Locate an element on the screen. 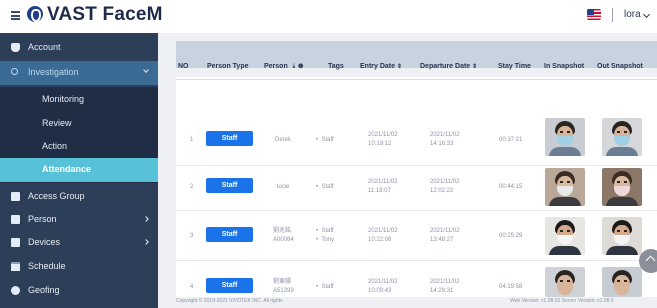 Image resolution: width=657 pixels, height=308 pixels. col-person-label: Person is located at coordinates (276, 66).